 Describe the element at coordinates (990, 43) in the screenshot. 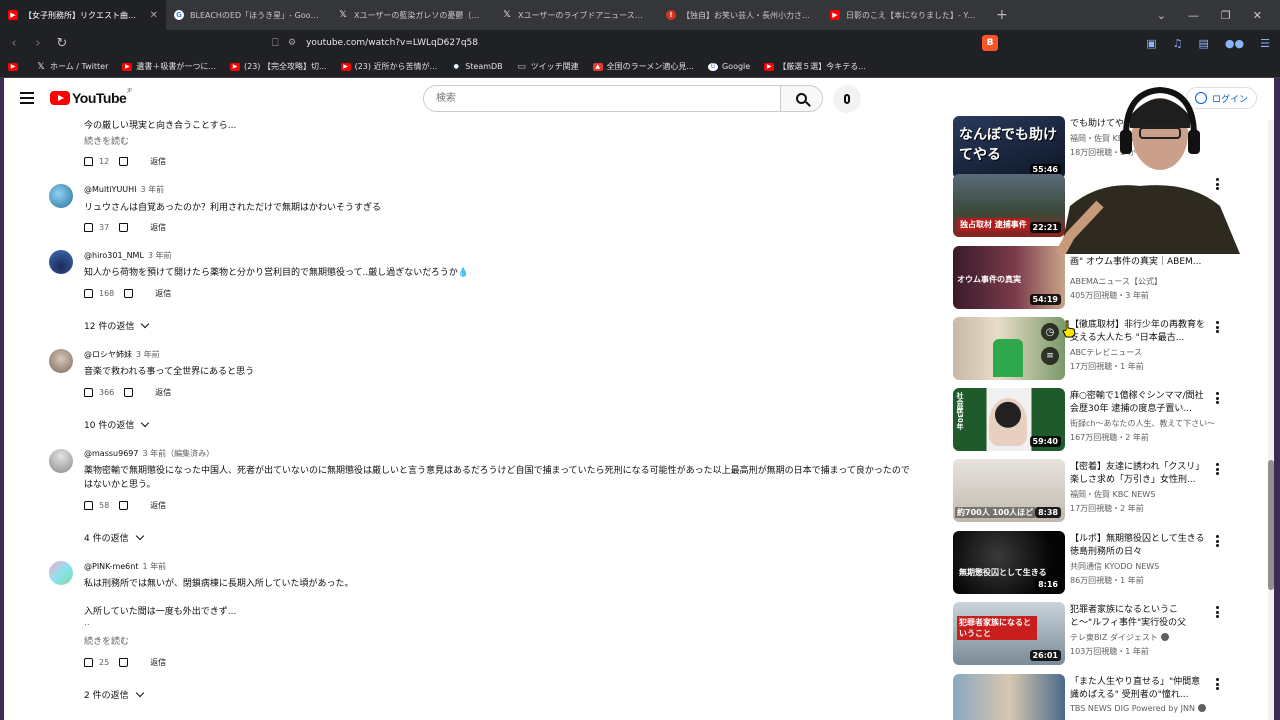

I see `brave-shield-icon: B` at that location.